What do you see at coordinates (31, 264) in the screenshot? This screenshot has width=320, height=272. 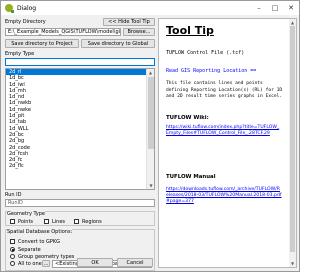 I see `all-to-one-label: All to one:` at bounding box center [31, 264].